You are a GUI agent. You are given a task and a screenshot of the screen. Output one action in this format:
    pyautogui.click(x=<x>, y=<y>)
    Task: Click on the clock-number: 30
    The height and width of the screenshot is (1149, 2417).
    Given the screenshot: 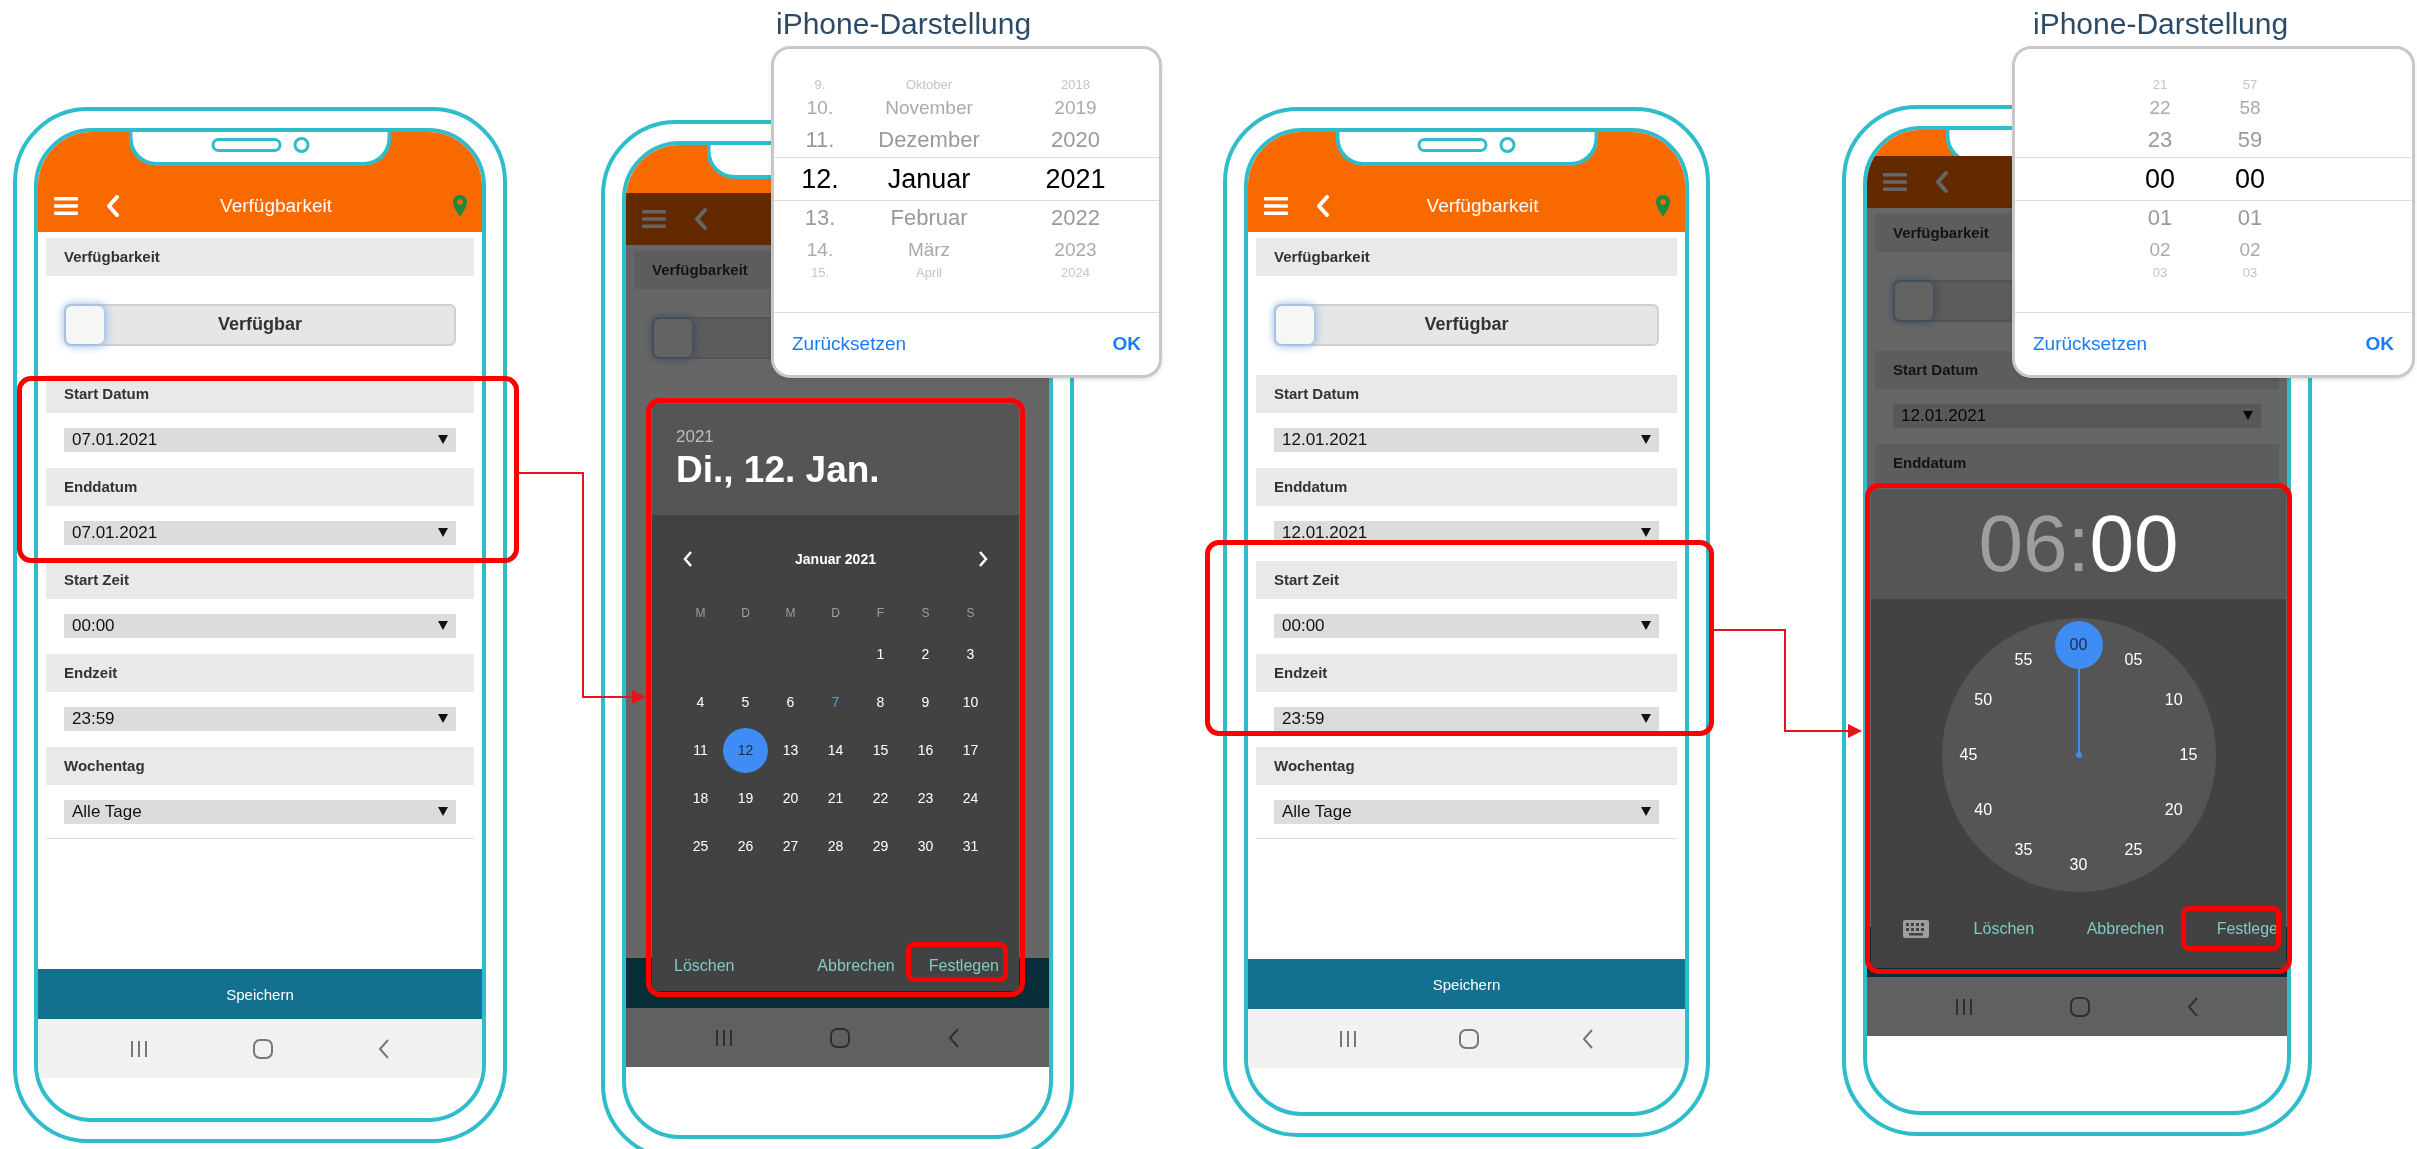 What is the action you would take?
    pyautogui.click(x=2078, y=865)
    